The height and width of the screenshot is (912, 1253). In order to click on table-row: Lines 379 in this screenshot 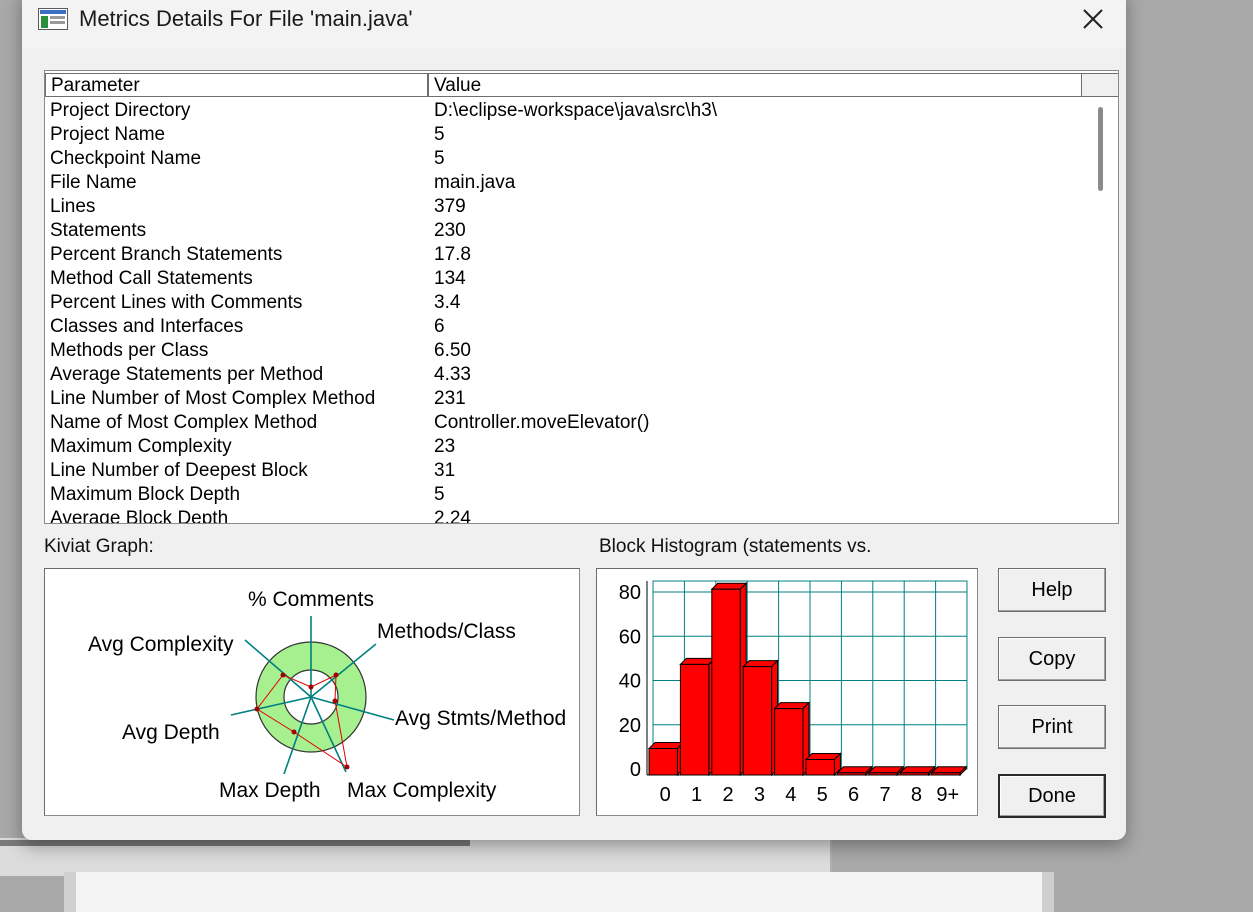, I will do `click(563, 207)`.